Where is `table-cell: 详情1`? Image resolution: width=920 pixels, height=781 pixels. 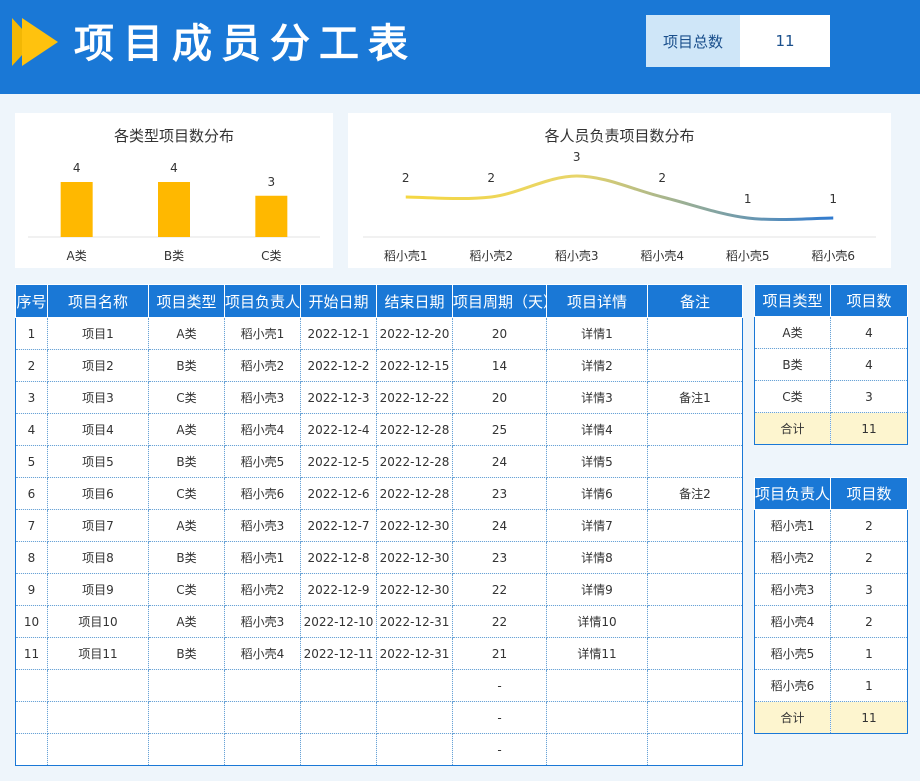
table-cell: 详情1 is located at coordinates (597, 333).